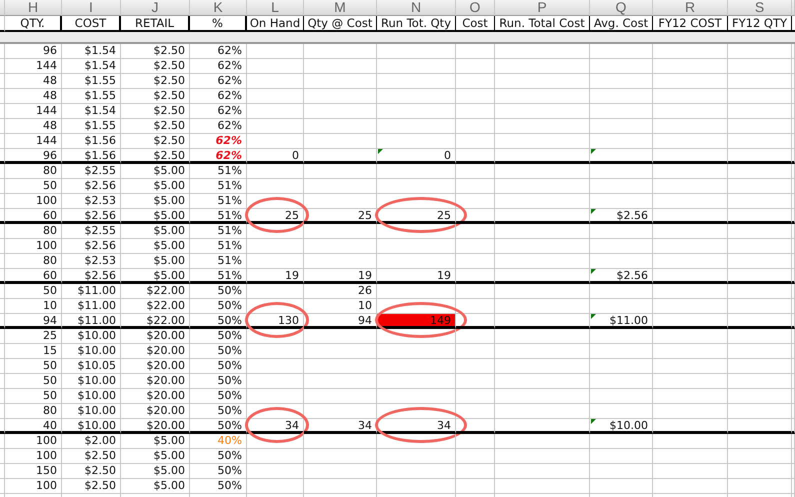 The height and width of the screenshot is (497, 795). Describe the element at coordinates (155, 321) in the screenshot. I see `table-cell: $22.00` at that location.